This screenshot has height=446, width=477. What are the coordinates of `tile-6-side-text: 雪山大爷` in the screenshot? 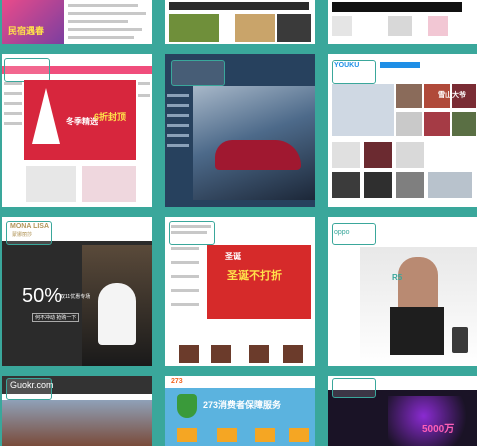 It's located at (452, 95).